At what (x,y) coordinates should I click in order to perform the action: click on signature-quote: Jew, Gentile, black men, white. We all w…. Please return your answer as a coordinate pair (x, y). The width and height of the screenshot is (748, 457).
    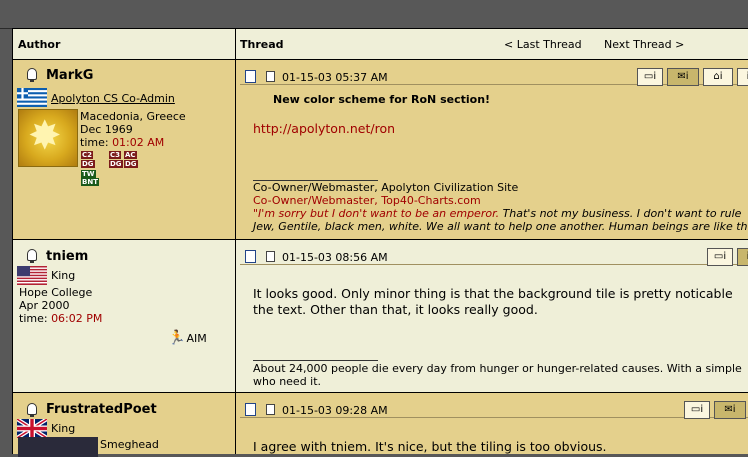
    Looking at the image, I should click on (500, 226).